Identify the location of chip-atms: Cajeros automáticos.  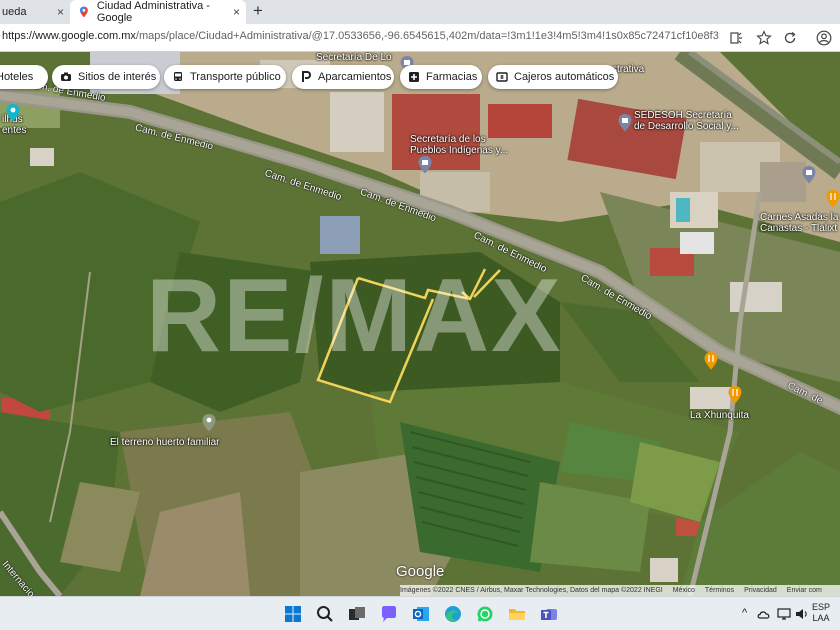
(553, 77).